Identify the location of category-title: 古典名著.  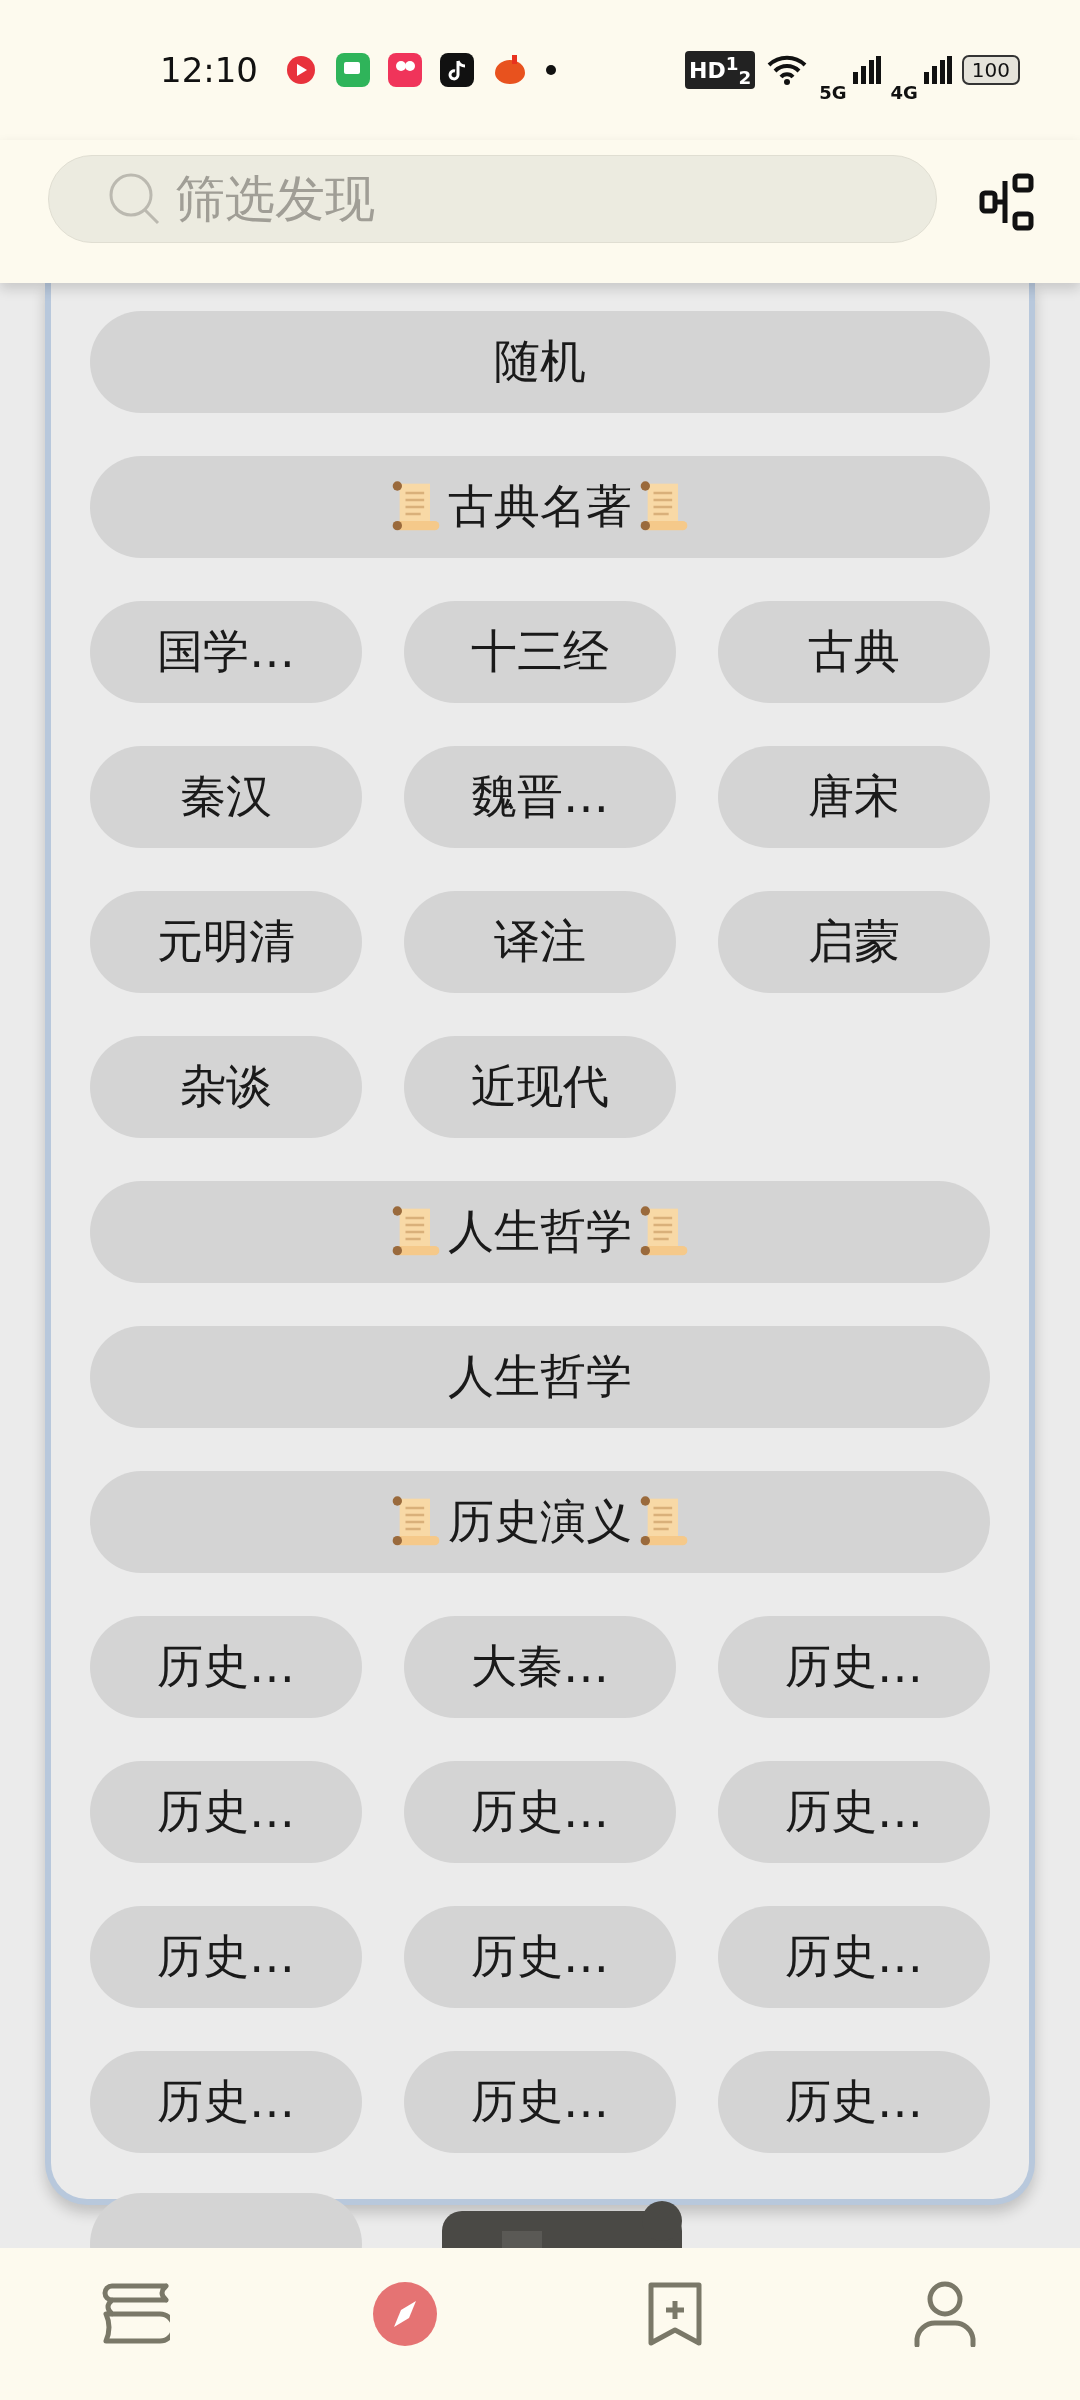
(540, 506).